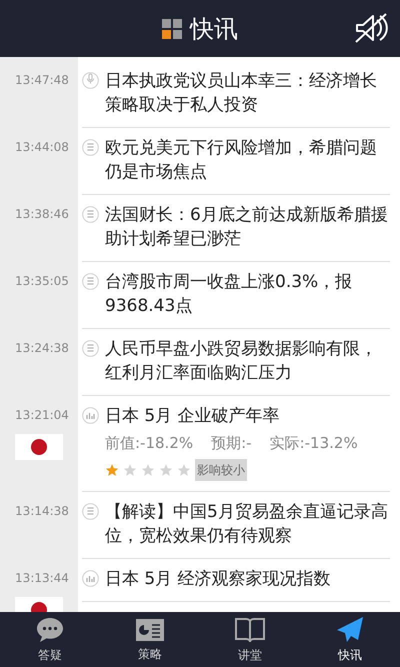  What do you see at coordinates (39, 447) in the screenshot?
I see `japan-flag-icon` at bounding box center [39, 447].